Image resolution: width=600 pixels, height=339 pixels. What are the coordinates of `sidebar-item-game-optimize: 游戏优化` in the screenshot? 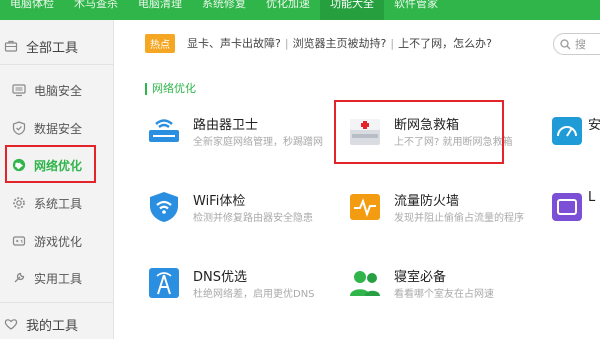 It's located at (57, 241).